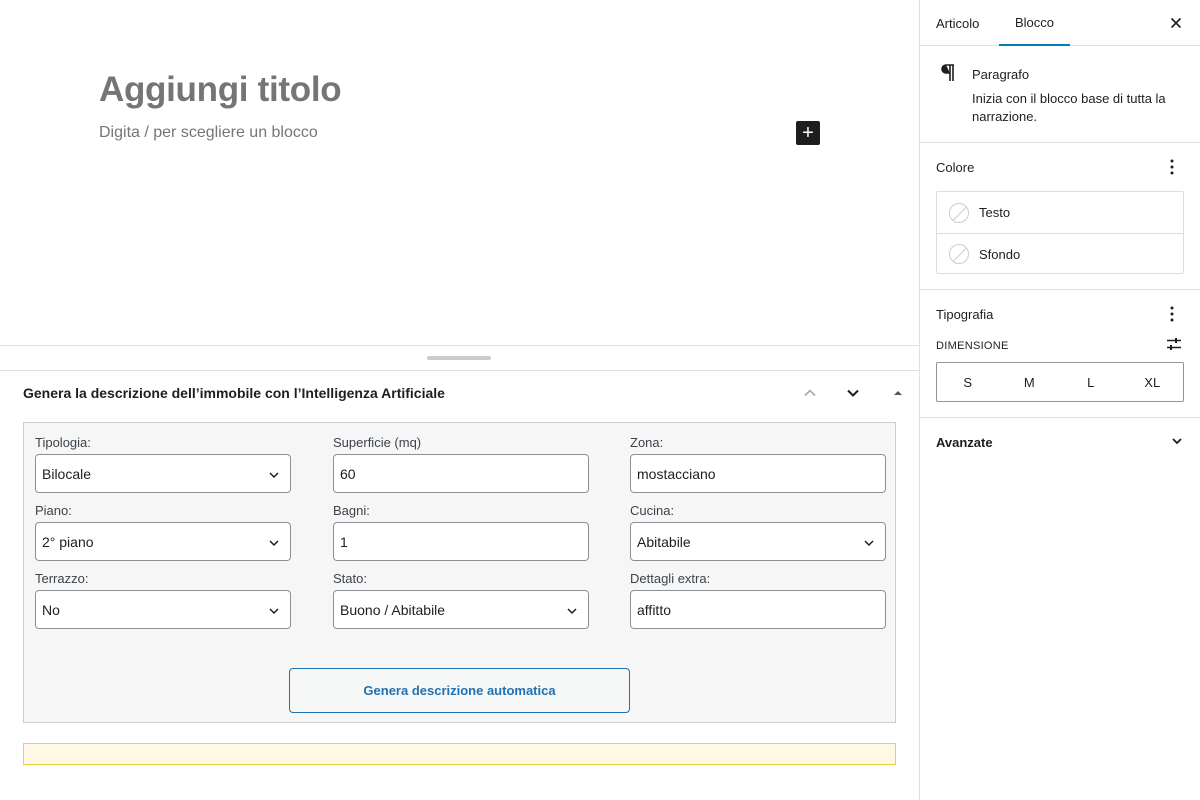  What do you see at coordinates (62, 578) in the screenshot?
I see `terrazzo-label: Terrazzo:` at bounding box center [62, 578].